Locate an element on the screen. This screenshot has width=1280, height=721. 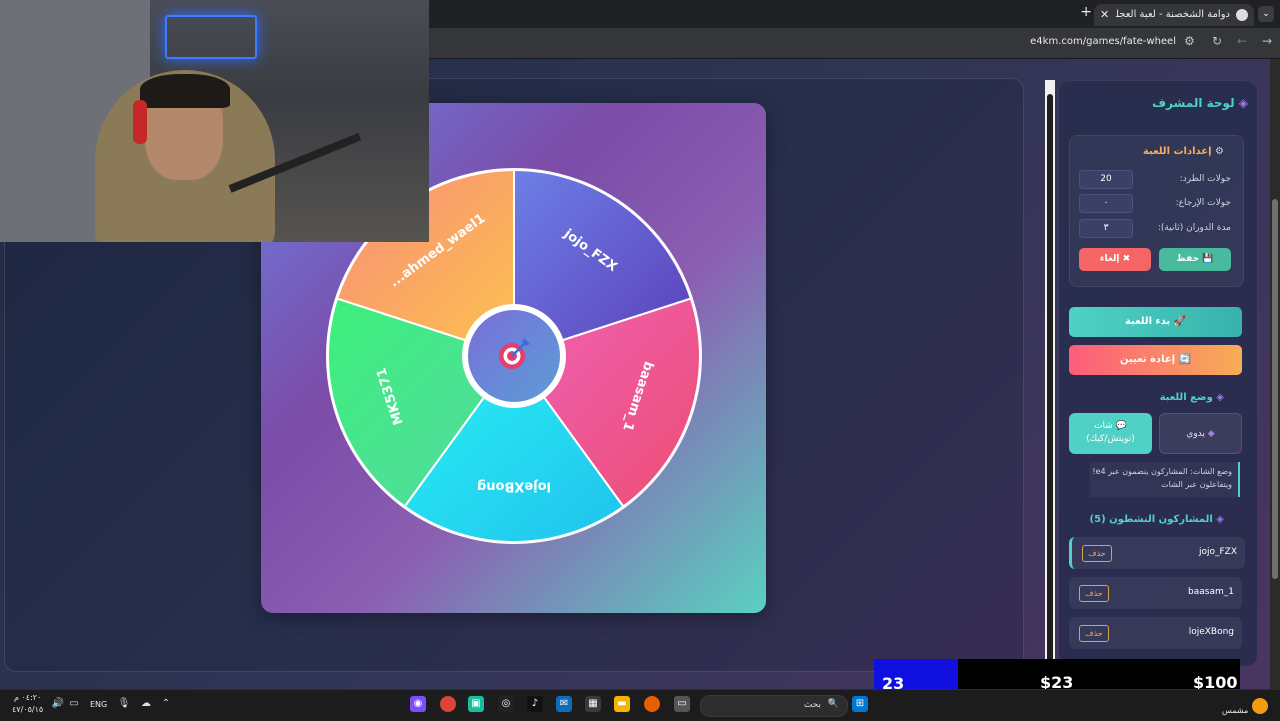
mode-title-text: وضع اللعبة is located at coordinates (1186, 397).